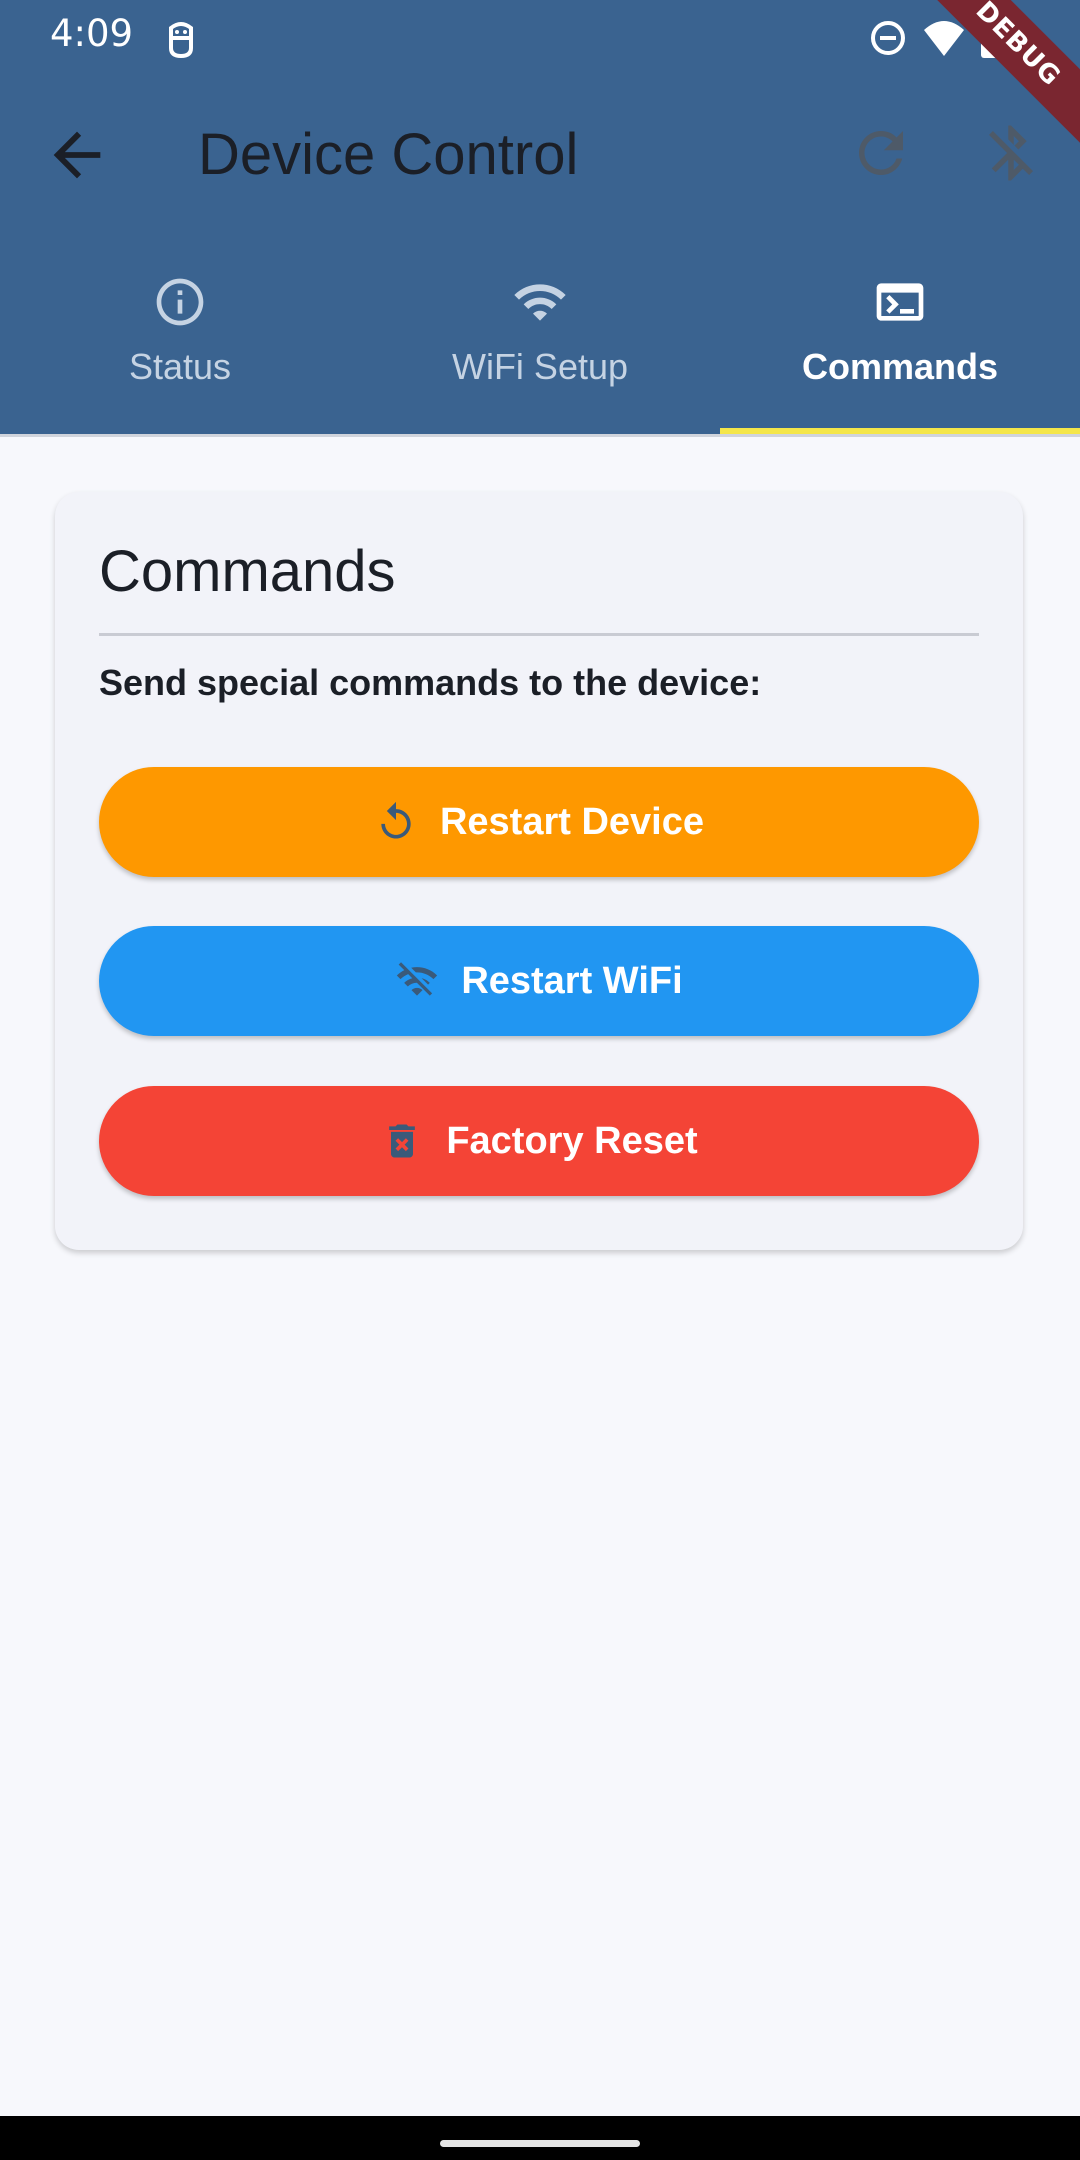 This screenshot has height=2160, width=1080. I want to click on card-title: Commands, so click(247, 571).